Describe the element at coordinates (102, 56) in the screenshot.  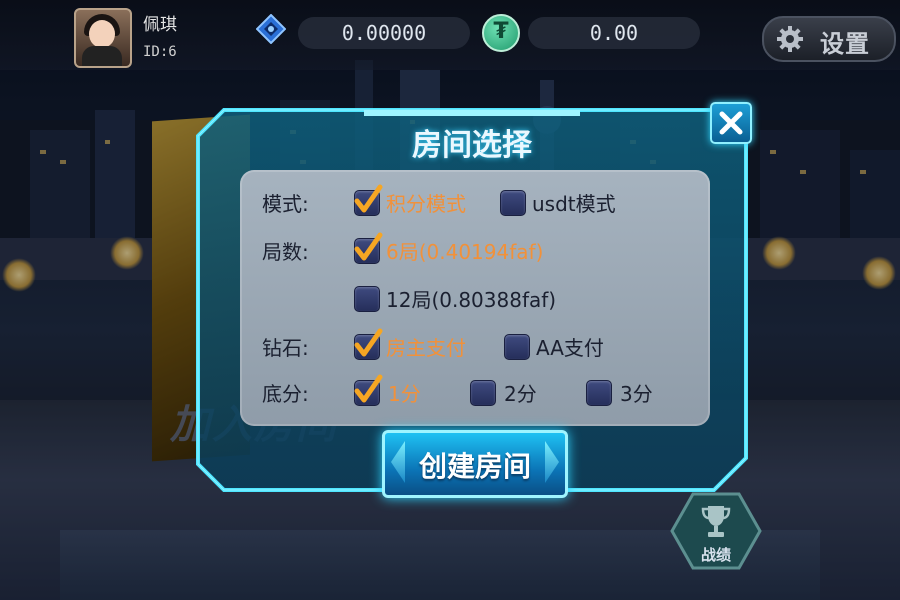
I see `avatar-body` at that location.